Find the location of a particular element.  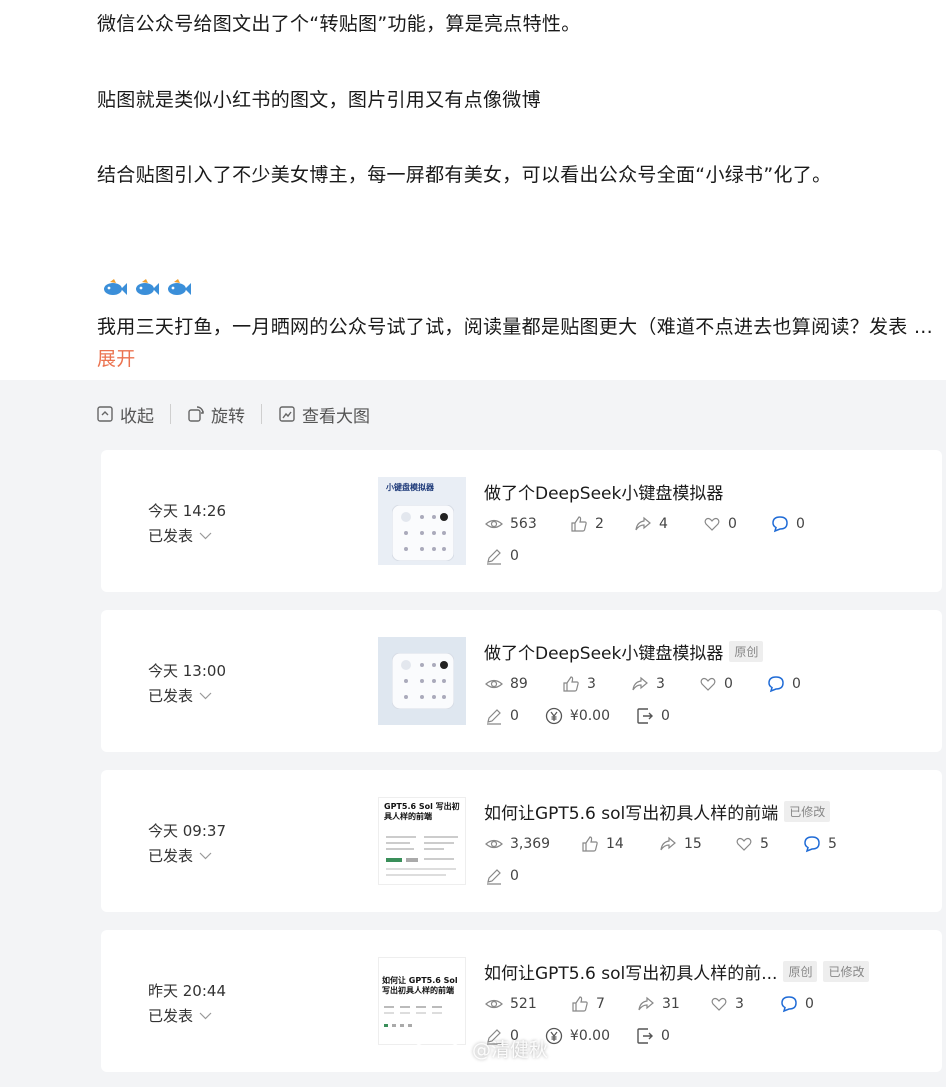

shares-stat: 31 is located at coordinates (673, 1004).